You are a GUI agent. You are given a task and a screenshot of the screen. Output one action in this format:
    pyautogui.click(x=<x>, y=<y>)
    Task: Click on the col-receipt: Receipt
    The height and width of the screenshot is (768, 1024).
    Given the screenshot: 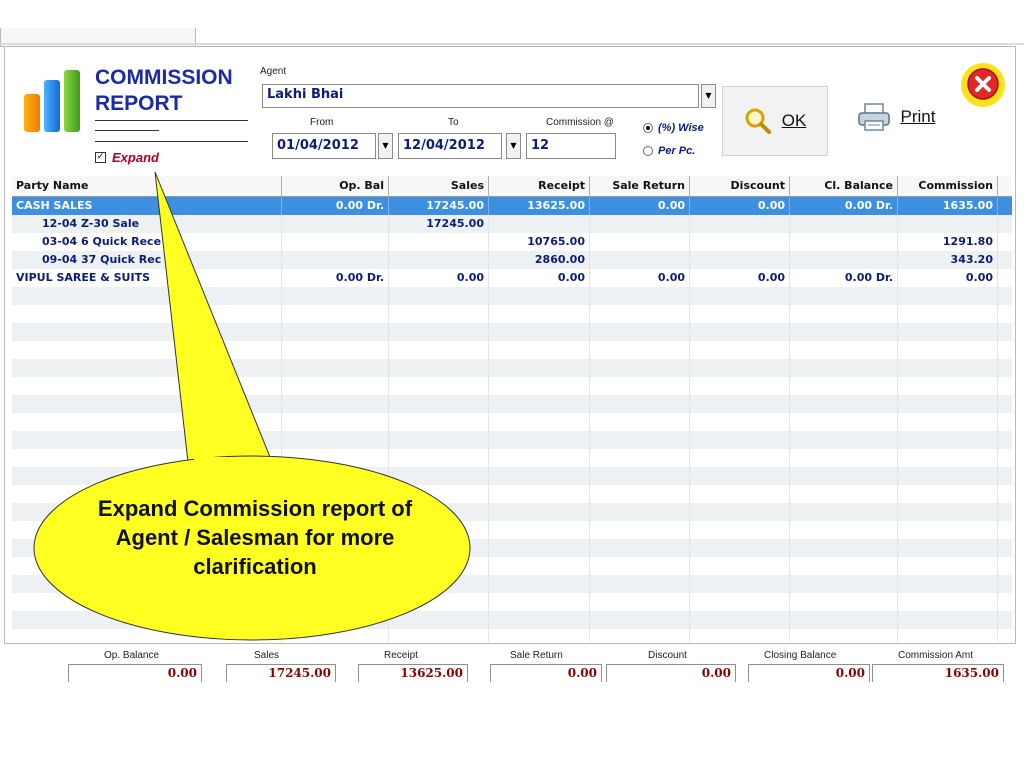 What is the action you would take?
    pyautogui.click(x=539, y=186)
    